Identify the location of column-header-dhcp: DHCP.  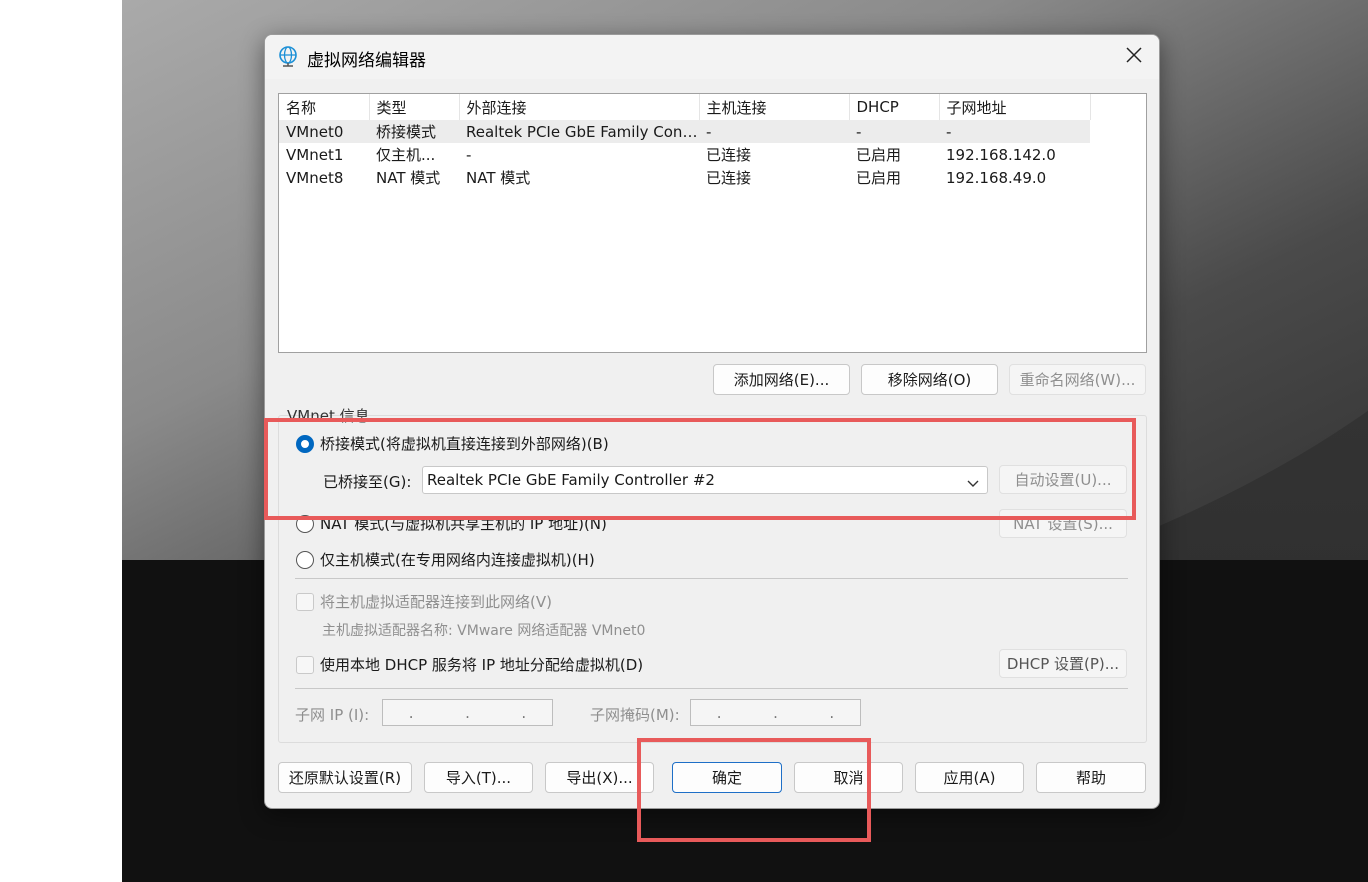
(894, 107).